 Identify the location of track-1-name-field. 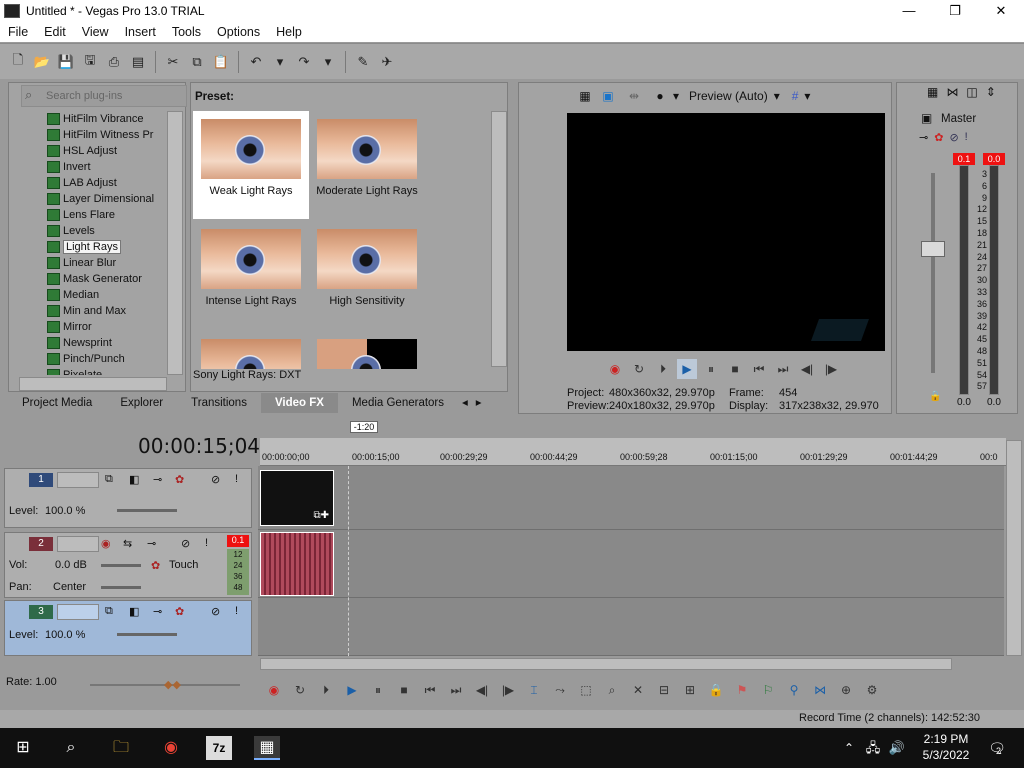
(78, 480).